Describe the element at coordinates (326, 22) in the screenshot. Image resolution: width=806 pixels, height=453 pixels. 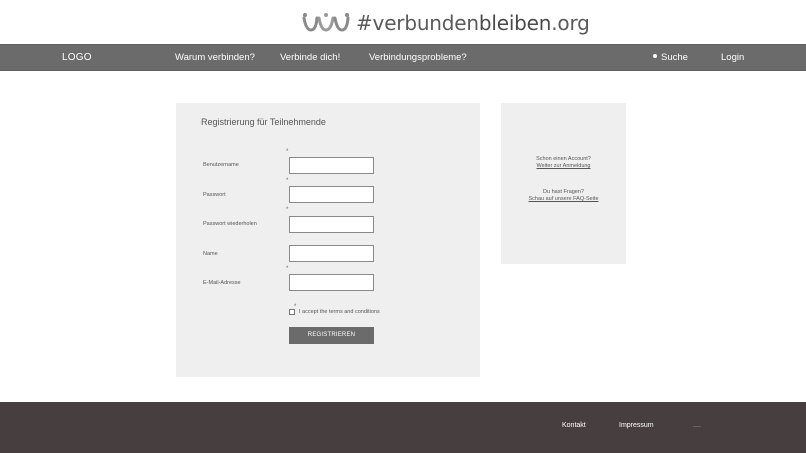
I see `brand-logo-icon` at that location.